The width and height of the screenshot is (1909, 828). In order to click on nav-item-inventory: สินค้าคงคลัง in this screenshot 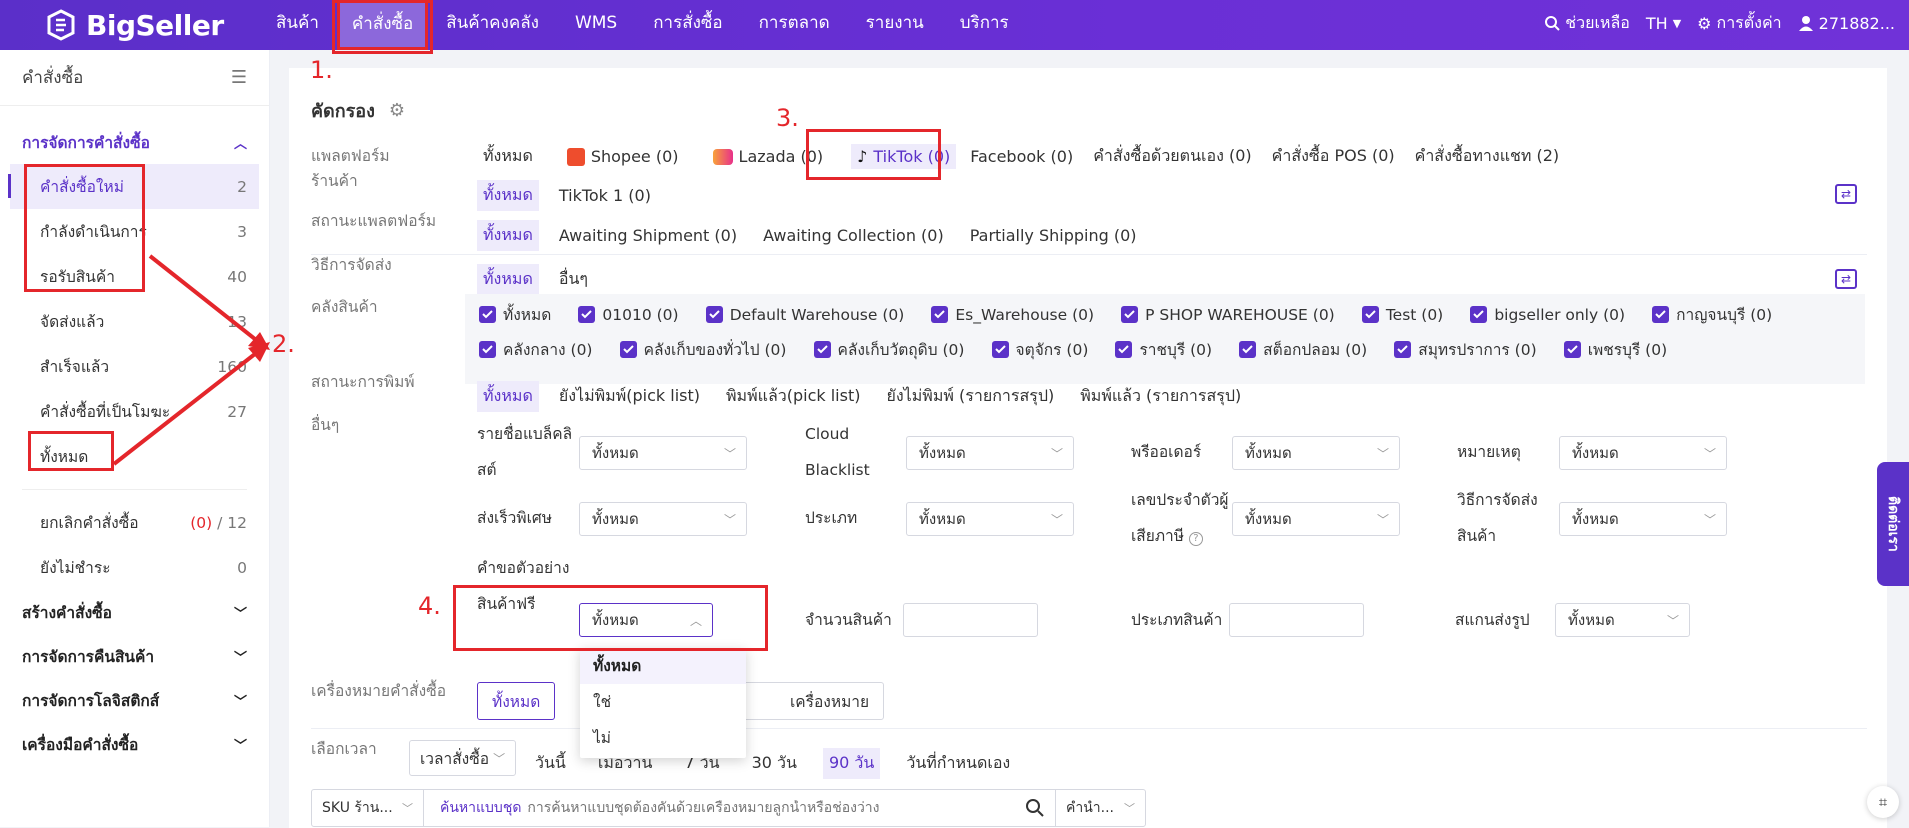, I will do `click(492, 25)`.